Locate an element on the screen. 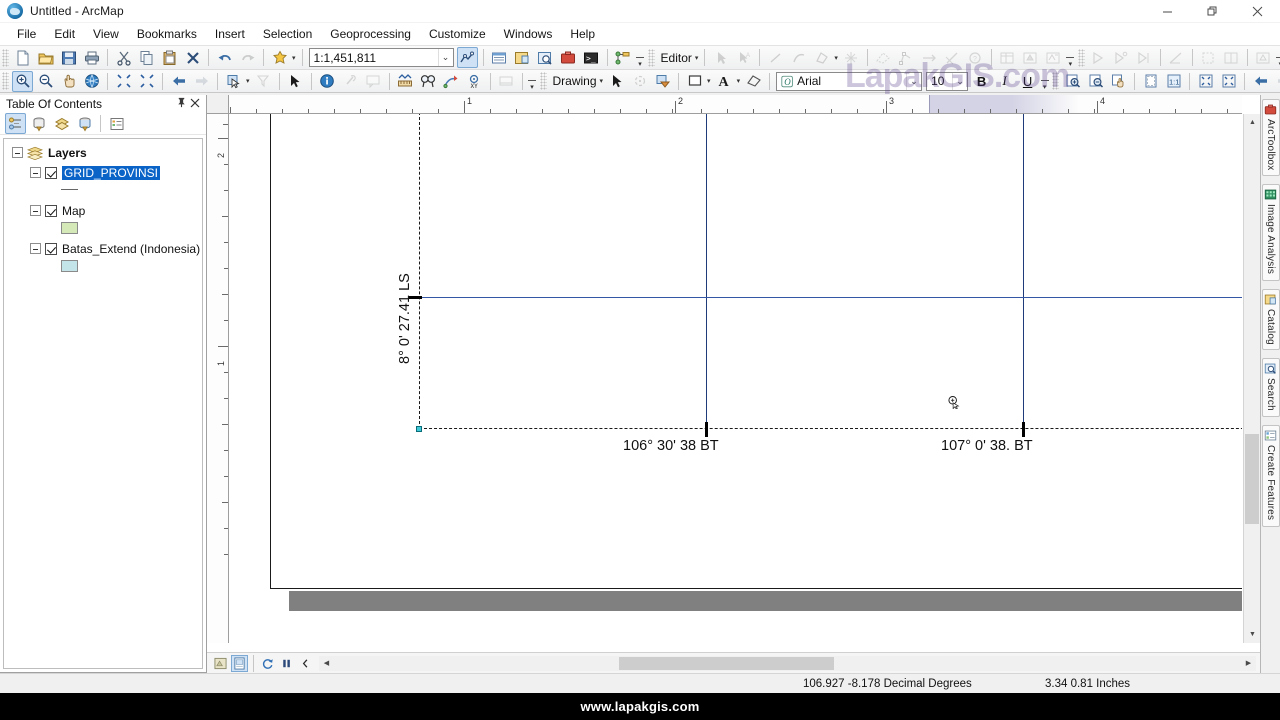  save-icon is located at coordinates (68, 57).